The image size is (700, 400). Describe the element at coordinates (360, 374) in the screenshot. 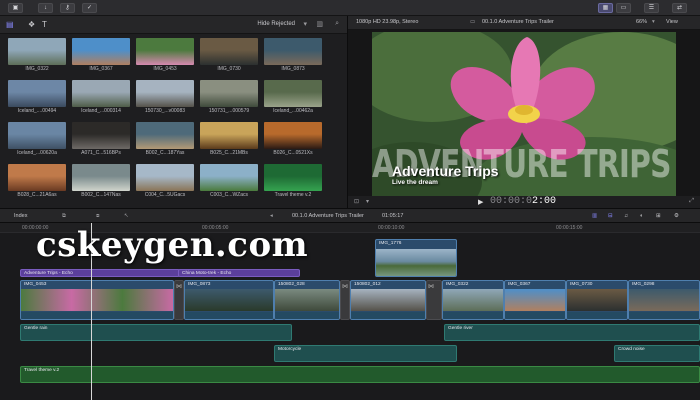

I see `music-clip: Travel theme v.2` at that location.